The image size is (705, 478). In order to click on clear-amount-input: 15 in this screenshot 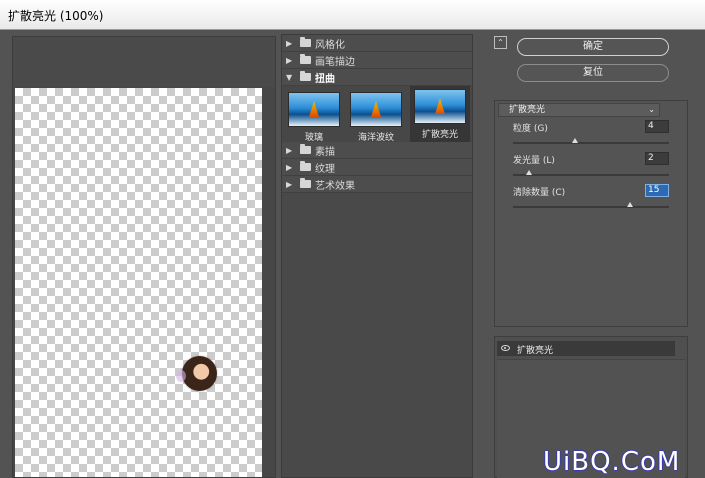, I will do `click(657, 190)`.